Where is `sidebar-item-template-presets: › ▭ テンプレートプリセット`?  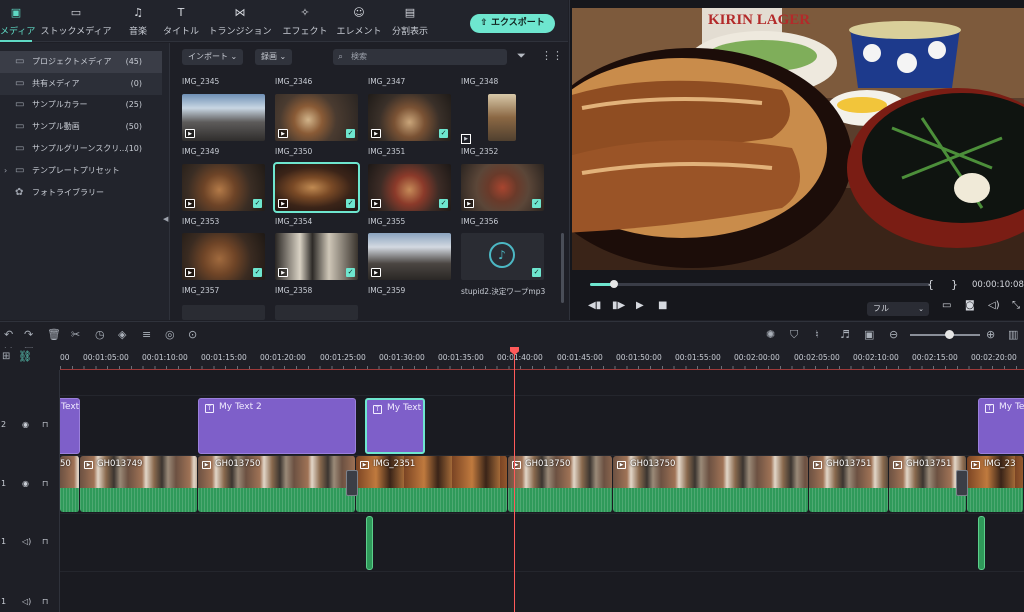 sidebar-item-template-presets: › ▭ テンプレートプリセット is located at coordinates (81, 171).